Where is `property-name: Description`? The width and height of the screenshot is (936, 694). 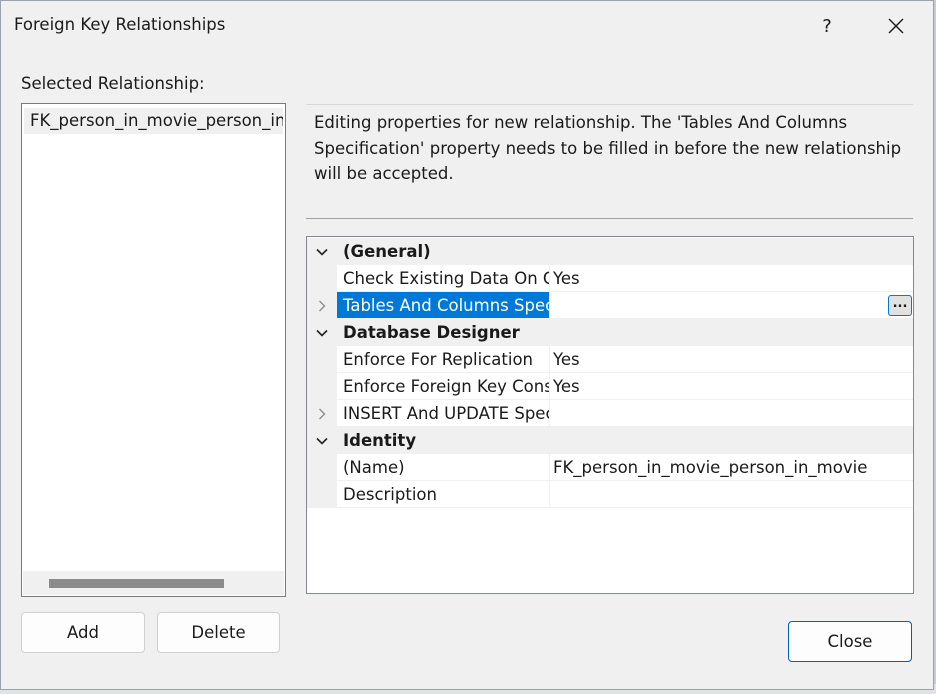 property-name: Description is located at coordinates (443, 494).